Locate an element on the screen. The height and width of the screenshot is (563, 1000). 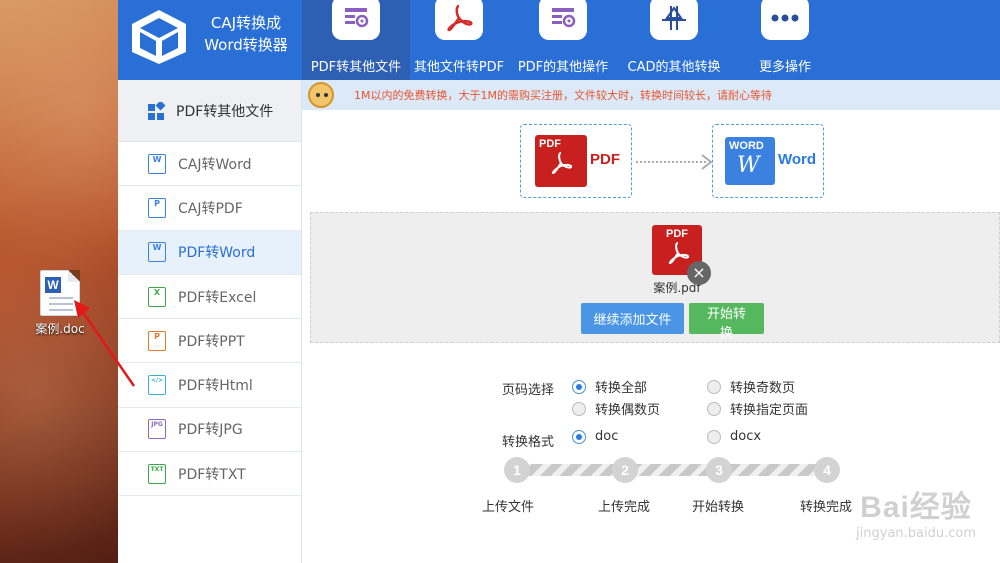
grid-icon is located at coordinates (157, 110).